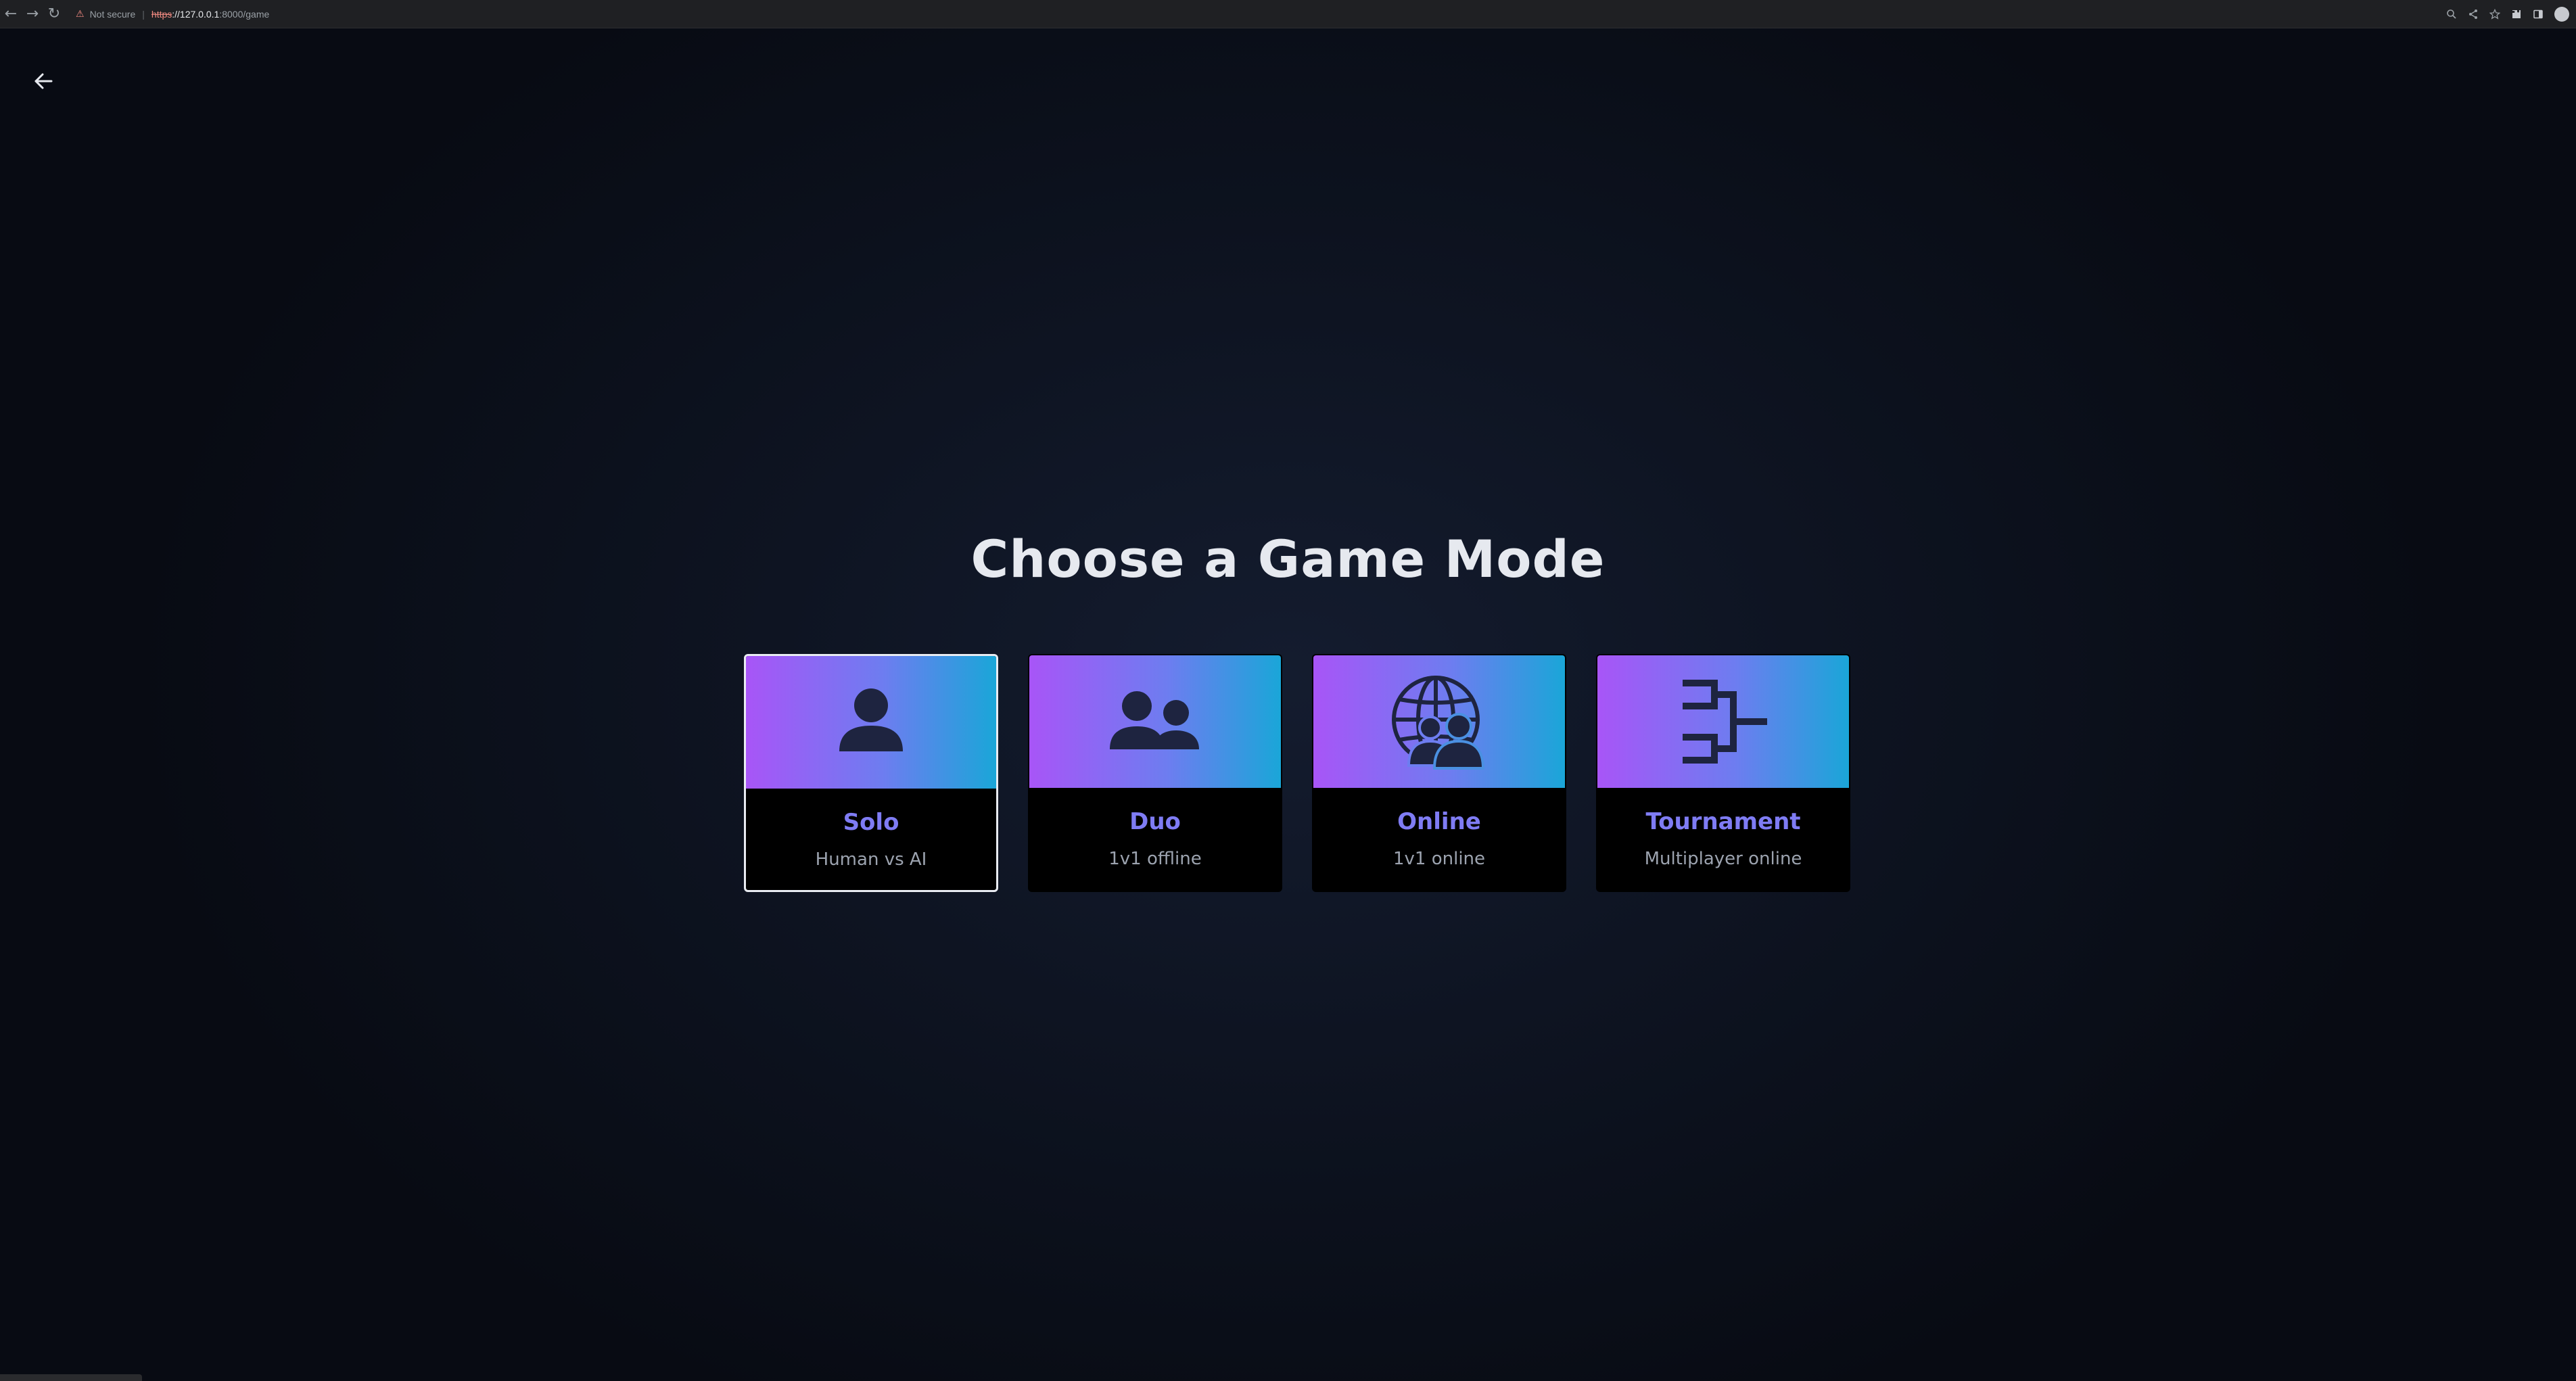  Describe the element at coordinates (244, 14) in the screenshot. I see `url-path: :8000/game` at that location.